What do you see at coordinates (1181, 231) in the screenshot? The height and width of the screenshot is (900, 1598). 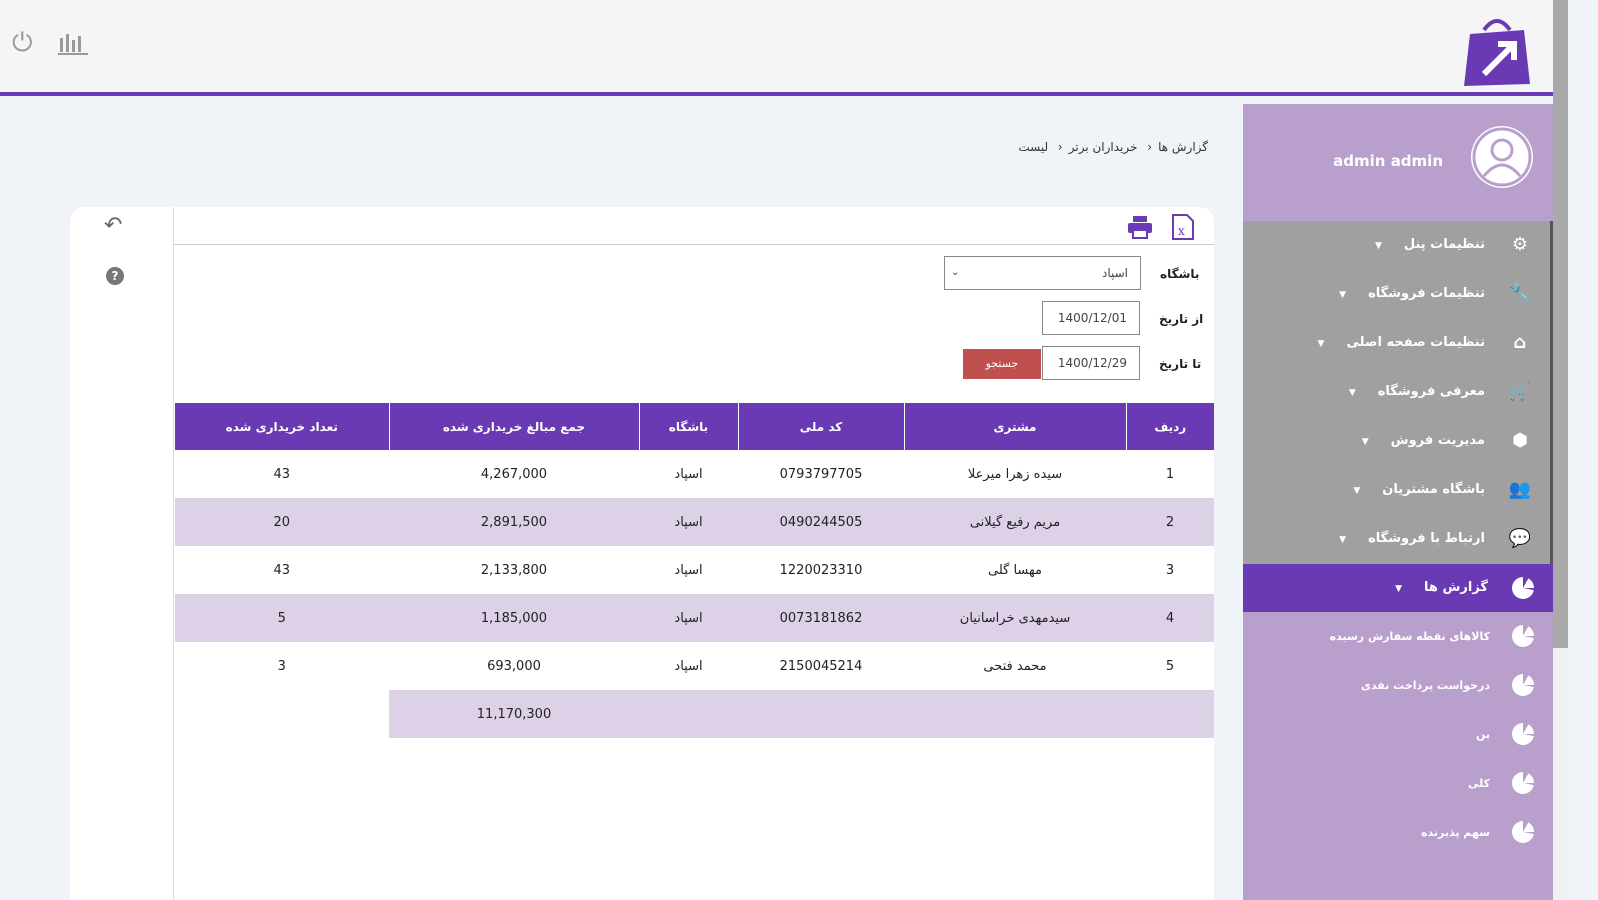 I see `svg-text: x` at bounding box center [1181, 231].